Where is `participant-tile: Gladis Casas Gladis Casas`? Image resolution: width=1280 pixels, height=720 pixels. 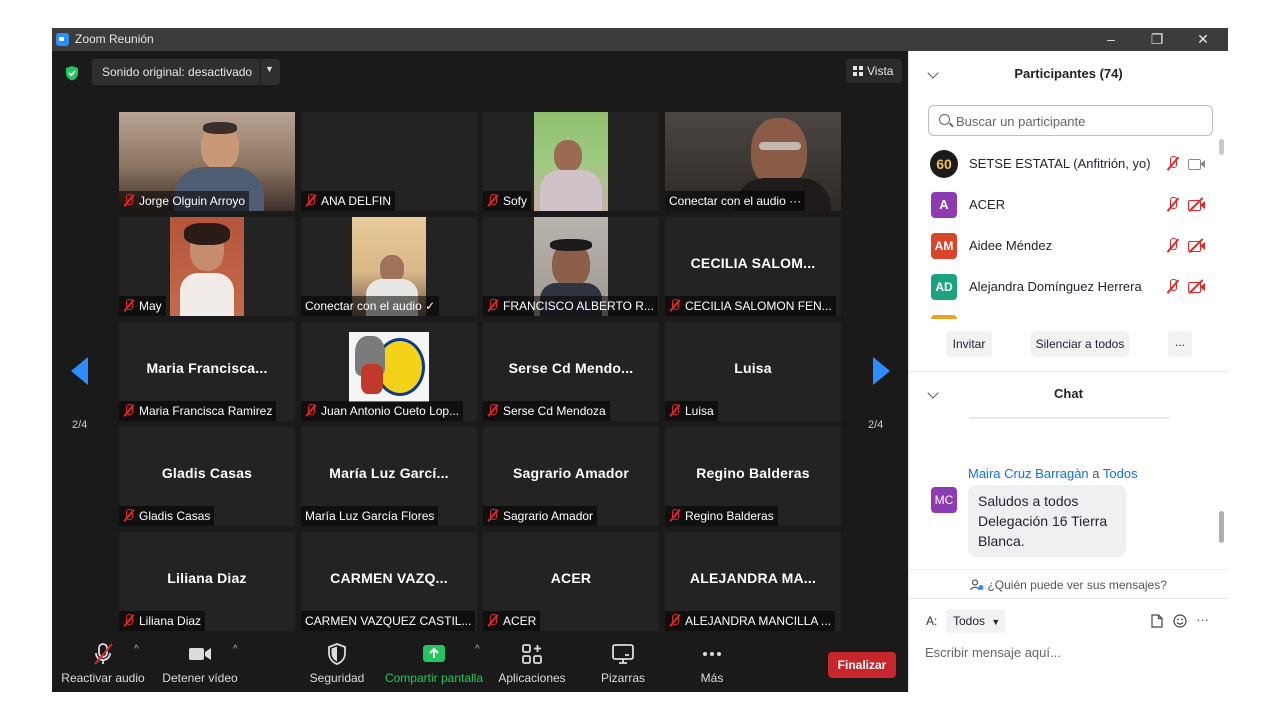 participant-tile: Gladis Casas Gladis Casas is located at coordinates (207, 476).